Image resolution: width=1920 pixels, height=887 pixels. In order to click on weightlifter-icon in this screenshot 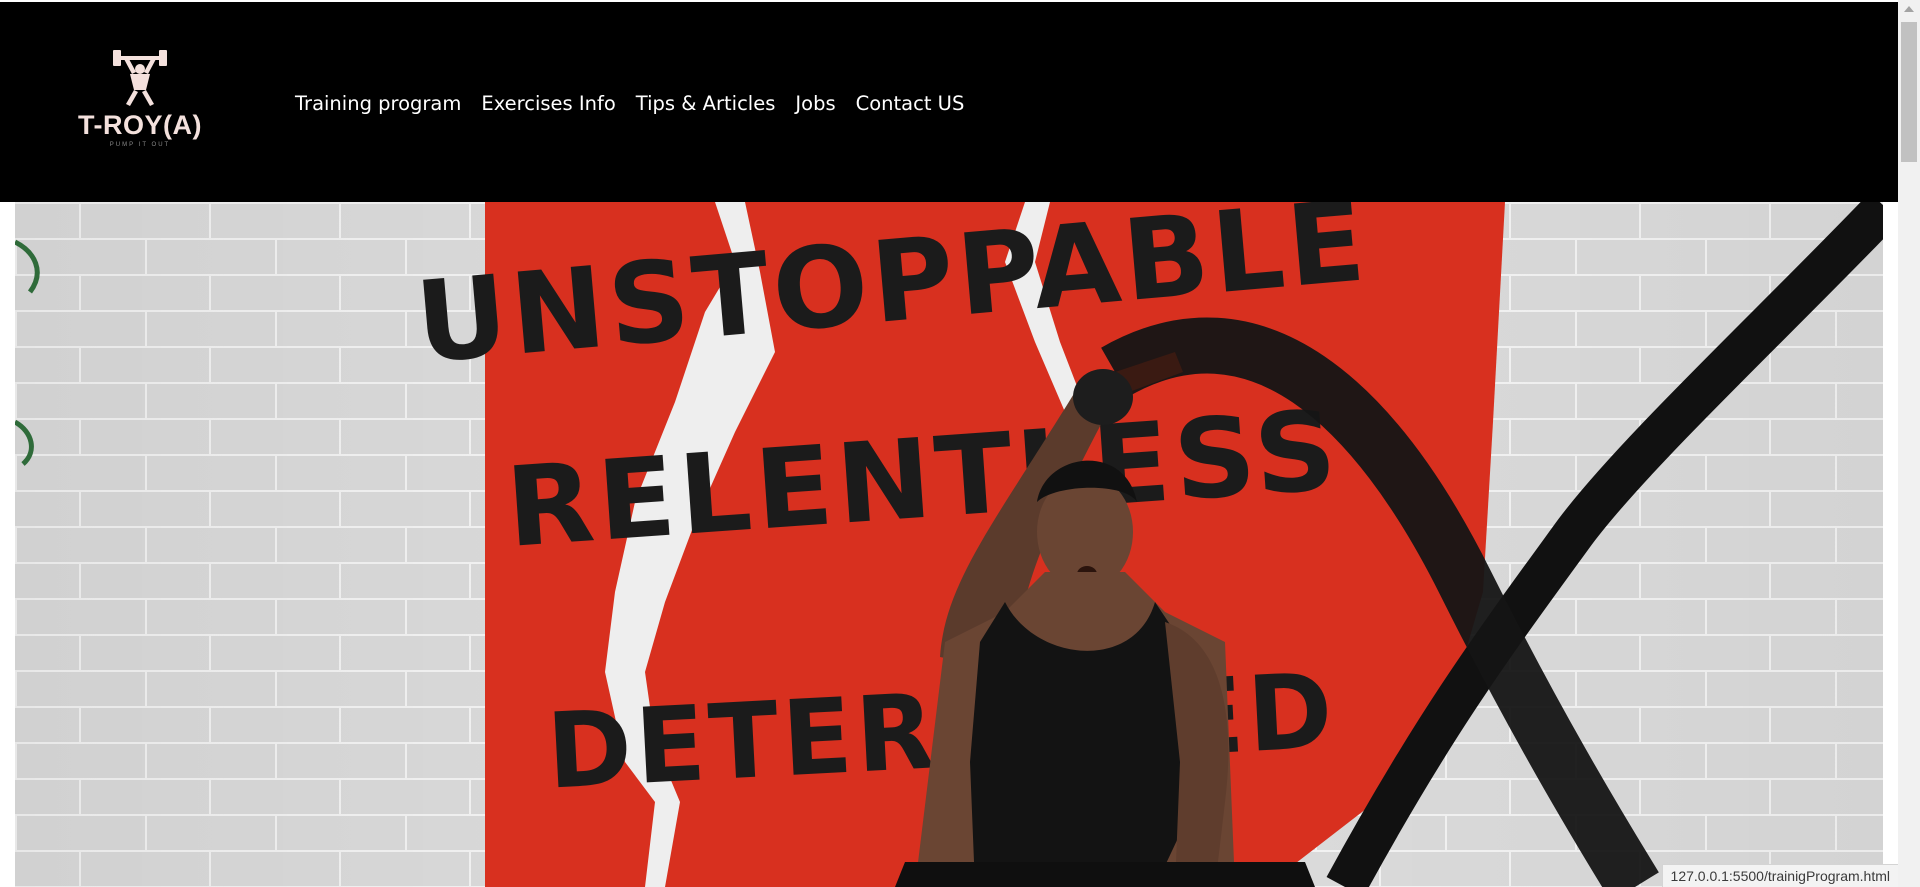, I will do `click(140, 78)`.